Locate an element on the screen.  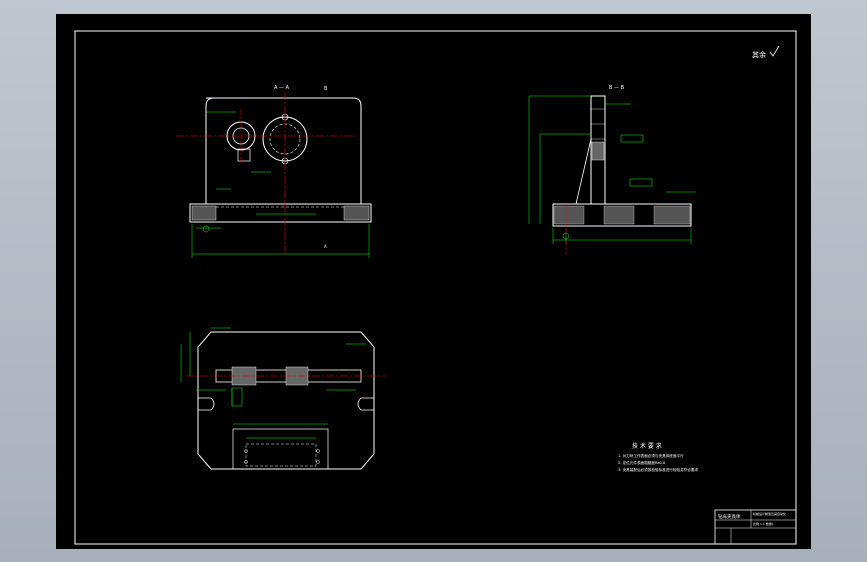
svg-text: A — A is located at coordinates (282, 88).